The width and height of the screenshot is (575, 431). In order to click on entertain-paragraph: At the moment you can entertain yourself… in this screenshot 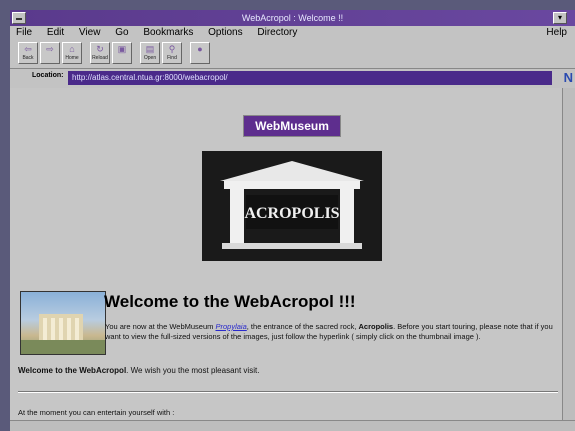, I will do `click(96, 412)`.